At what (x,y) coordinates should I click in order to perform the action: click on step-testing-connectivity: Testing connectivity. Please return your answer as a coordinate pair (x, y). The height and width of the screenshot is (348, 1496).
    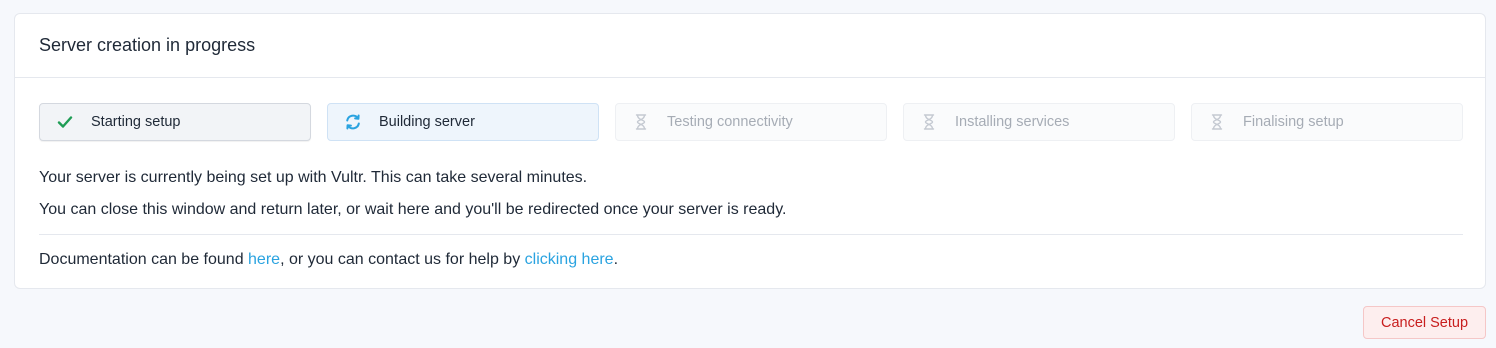
    Looking at the image, I should click on (751, 122).